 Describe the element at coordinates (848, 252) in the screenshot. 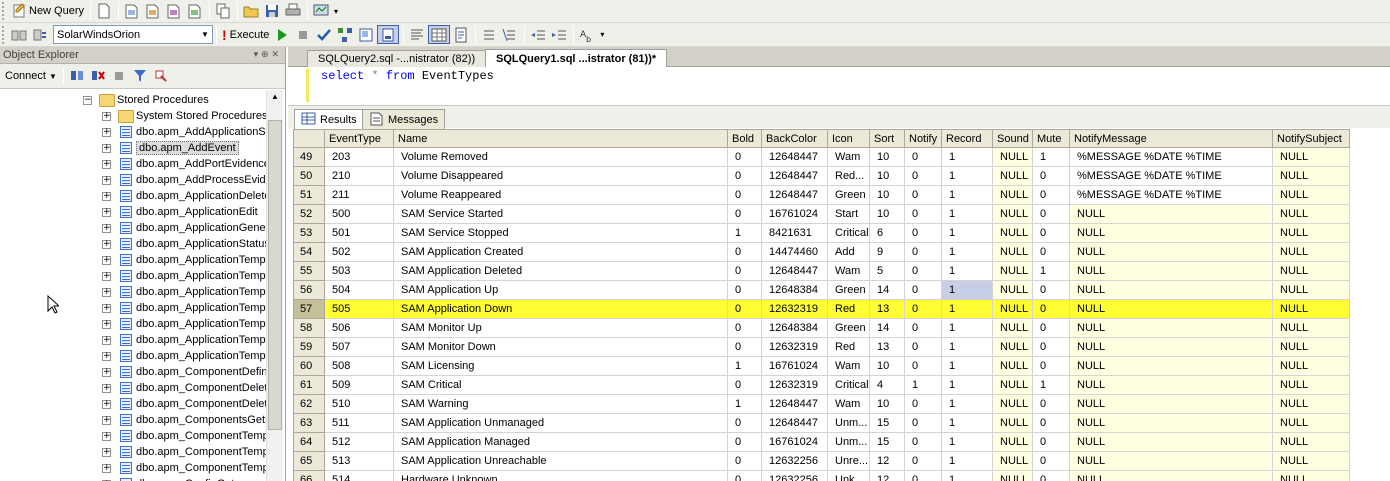

I see `table-cell: Add` at that location.